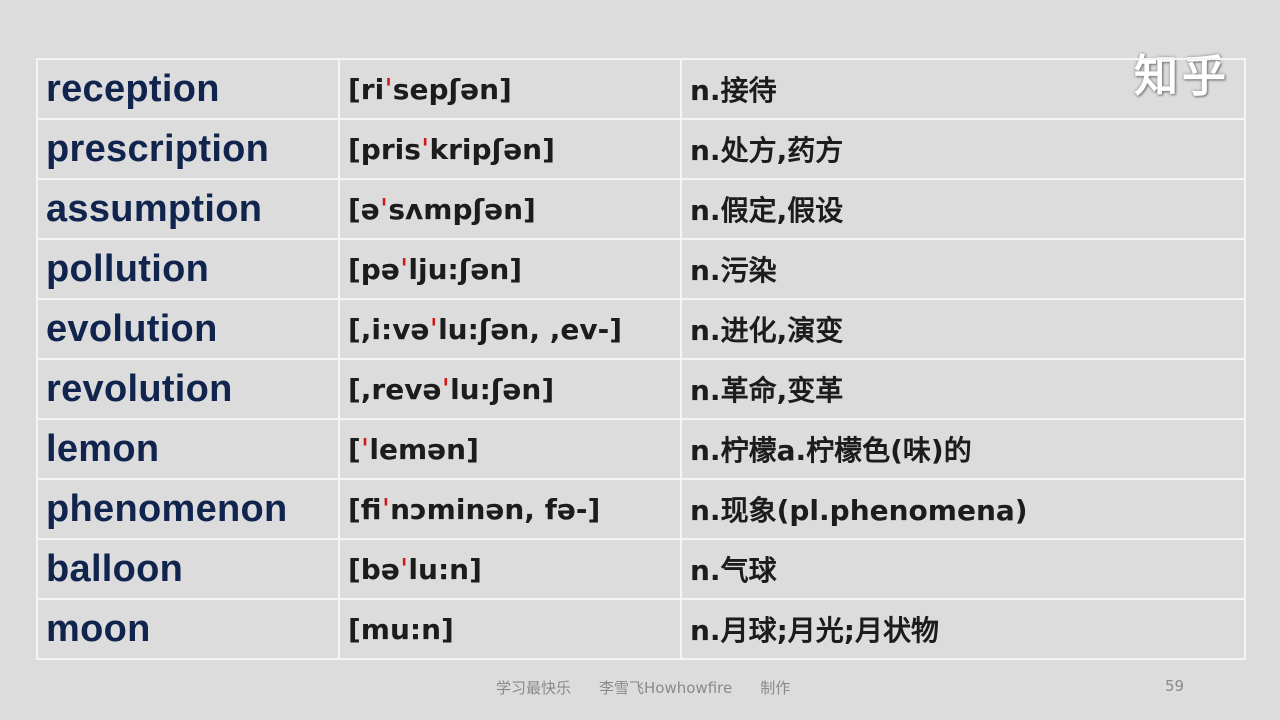  What do you see at coordinates (963, 629) in the screenshot?
I see `definition-cell: n.月球;月光;月状物` at bounding box center [963, 629].